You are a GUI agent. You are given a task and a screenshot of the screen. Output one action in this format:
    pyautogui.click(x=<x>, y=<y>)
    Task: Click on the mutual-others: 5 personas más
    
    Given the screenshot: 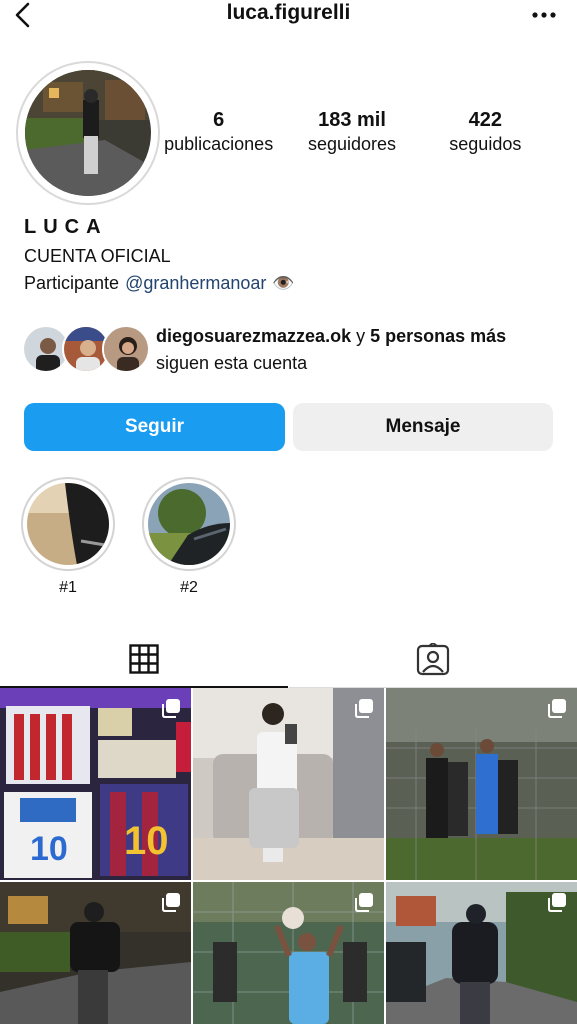 What is the action you would take?
    pyautogui.click(x=438, y=336)
    